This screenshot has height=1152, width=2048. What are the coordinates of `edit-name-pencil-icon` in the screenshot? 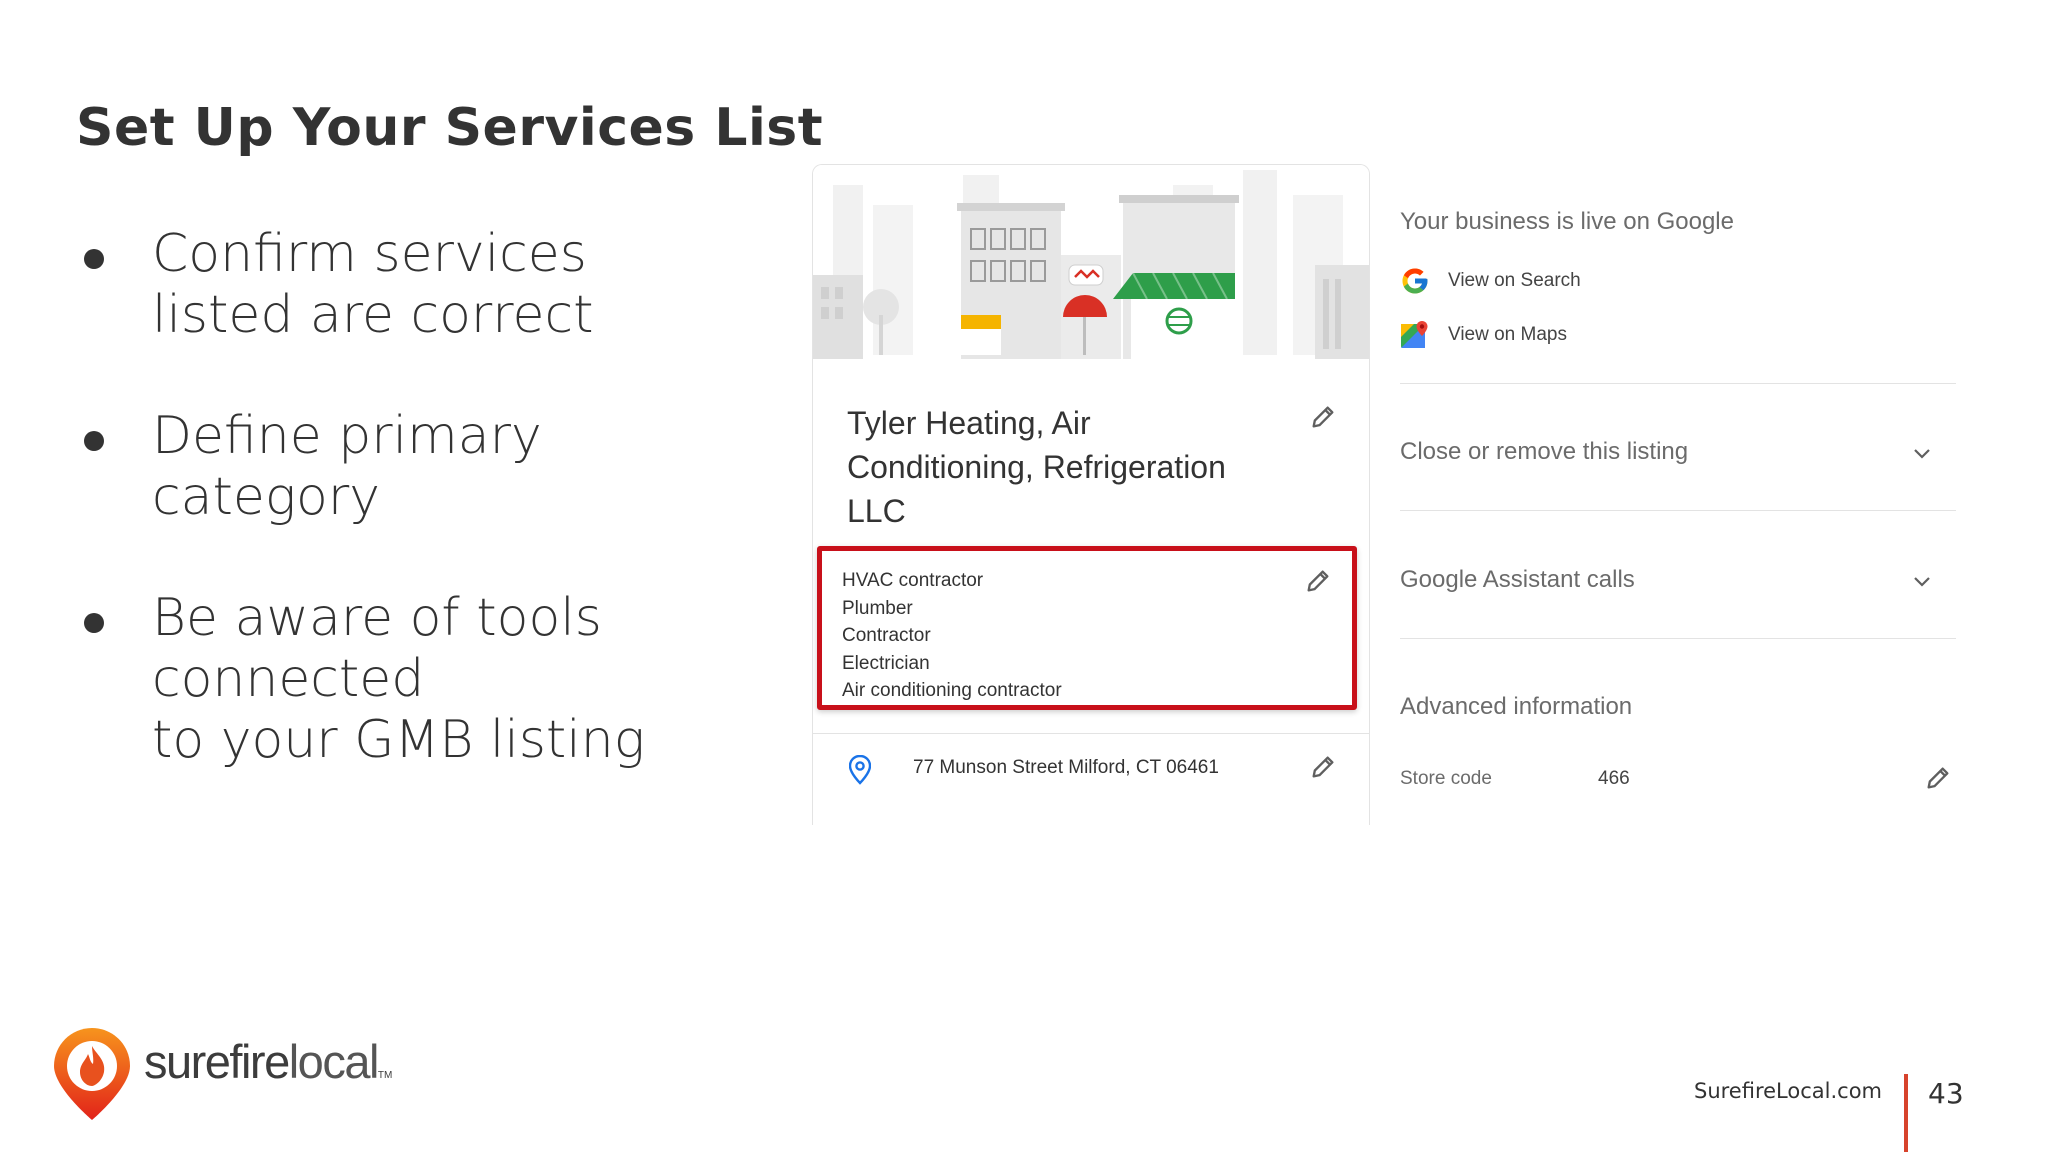 It's located at (1323, 417).